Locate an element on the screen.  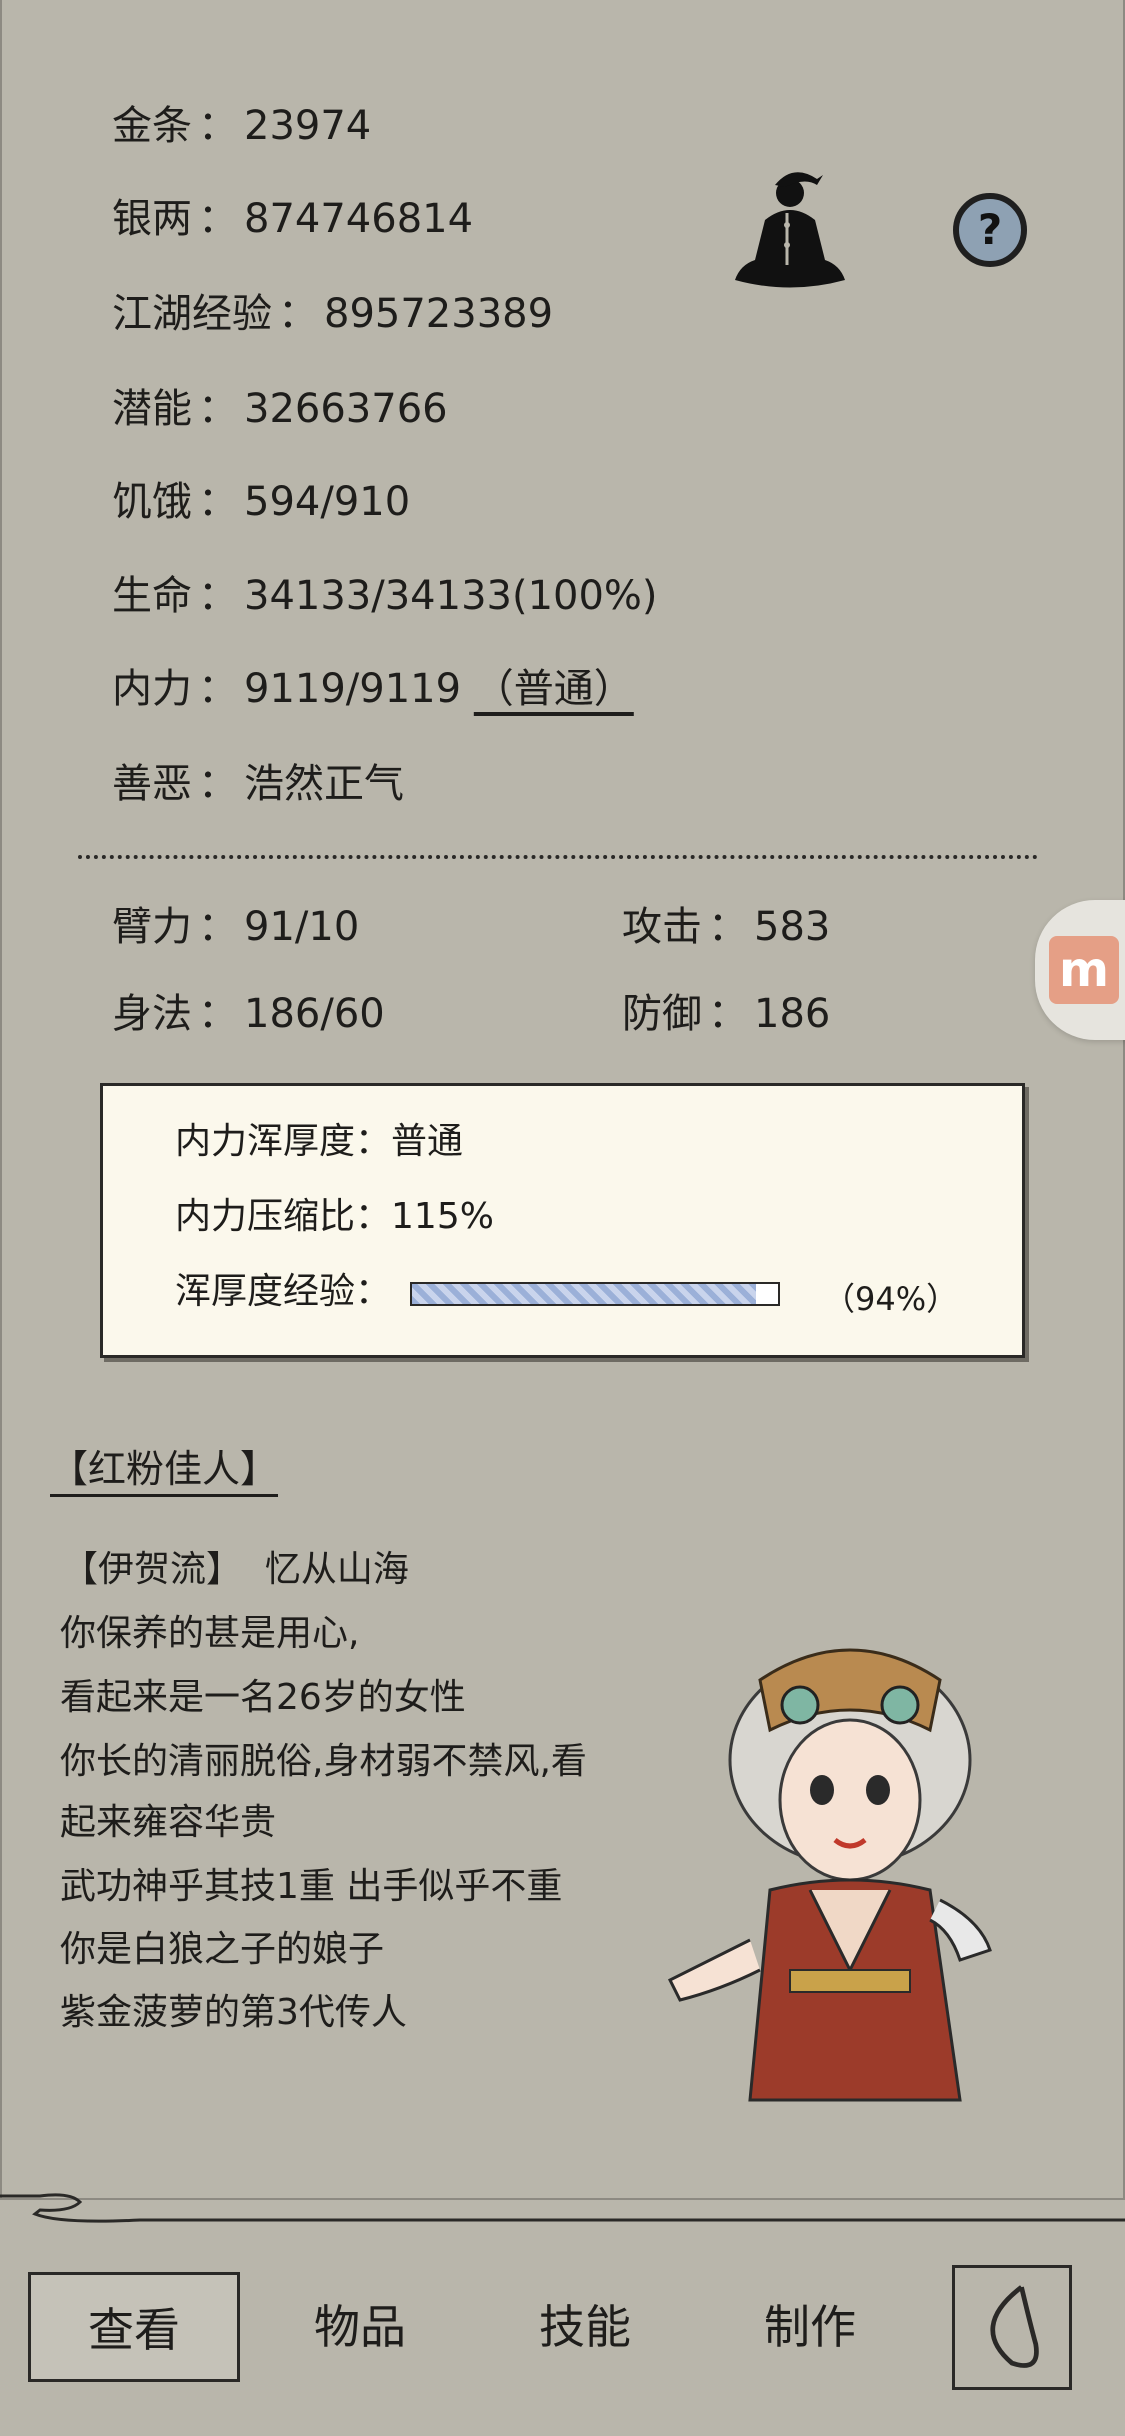
attr-agility: 身法： 186/60 is located at coordinates (248, 1014).